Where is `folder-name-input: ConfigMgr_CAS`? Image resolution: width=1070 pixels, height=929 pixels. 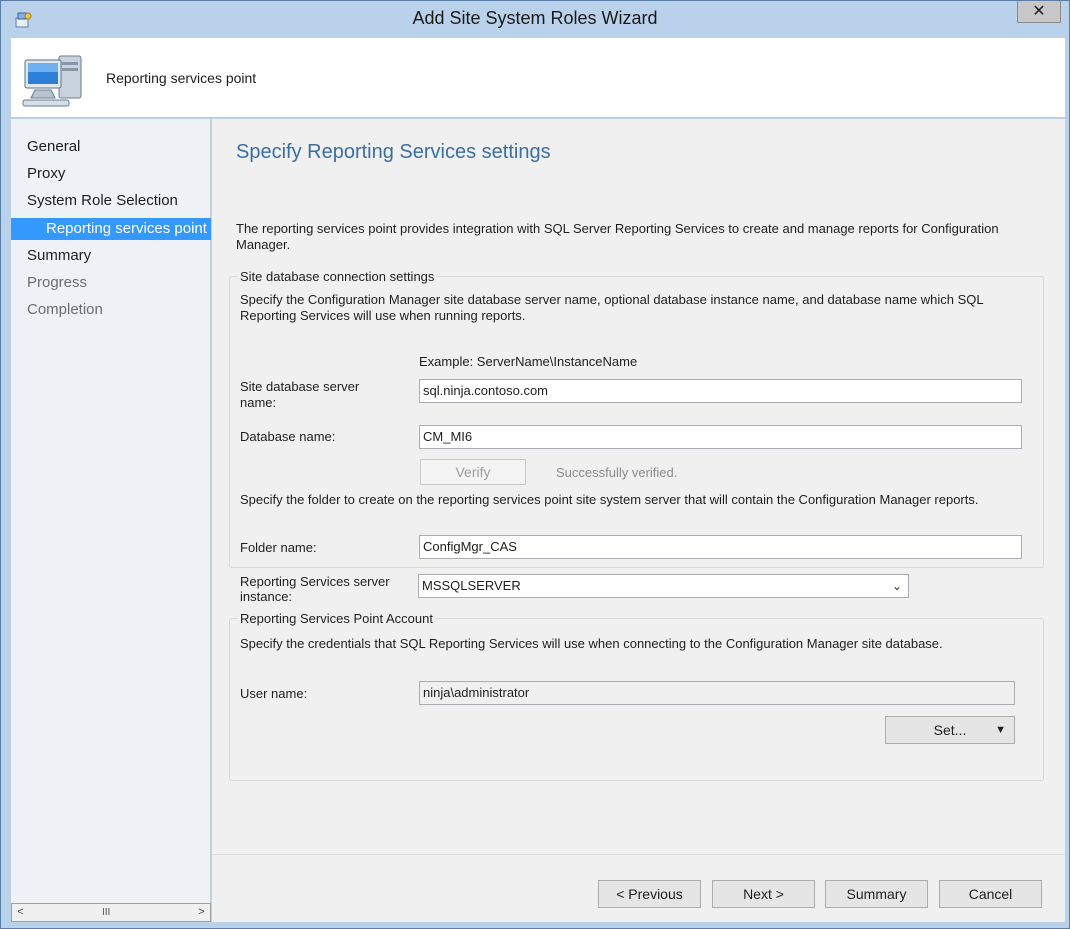
folder-name-input: ConfigMgr_CAS is located at coordinates (720, 547).